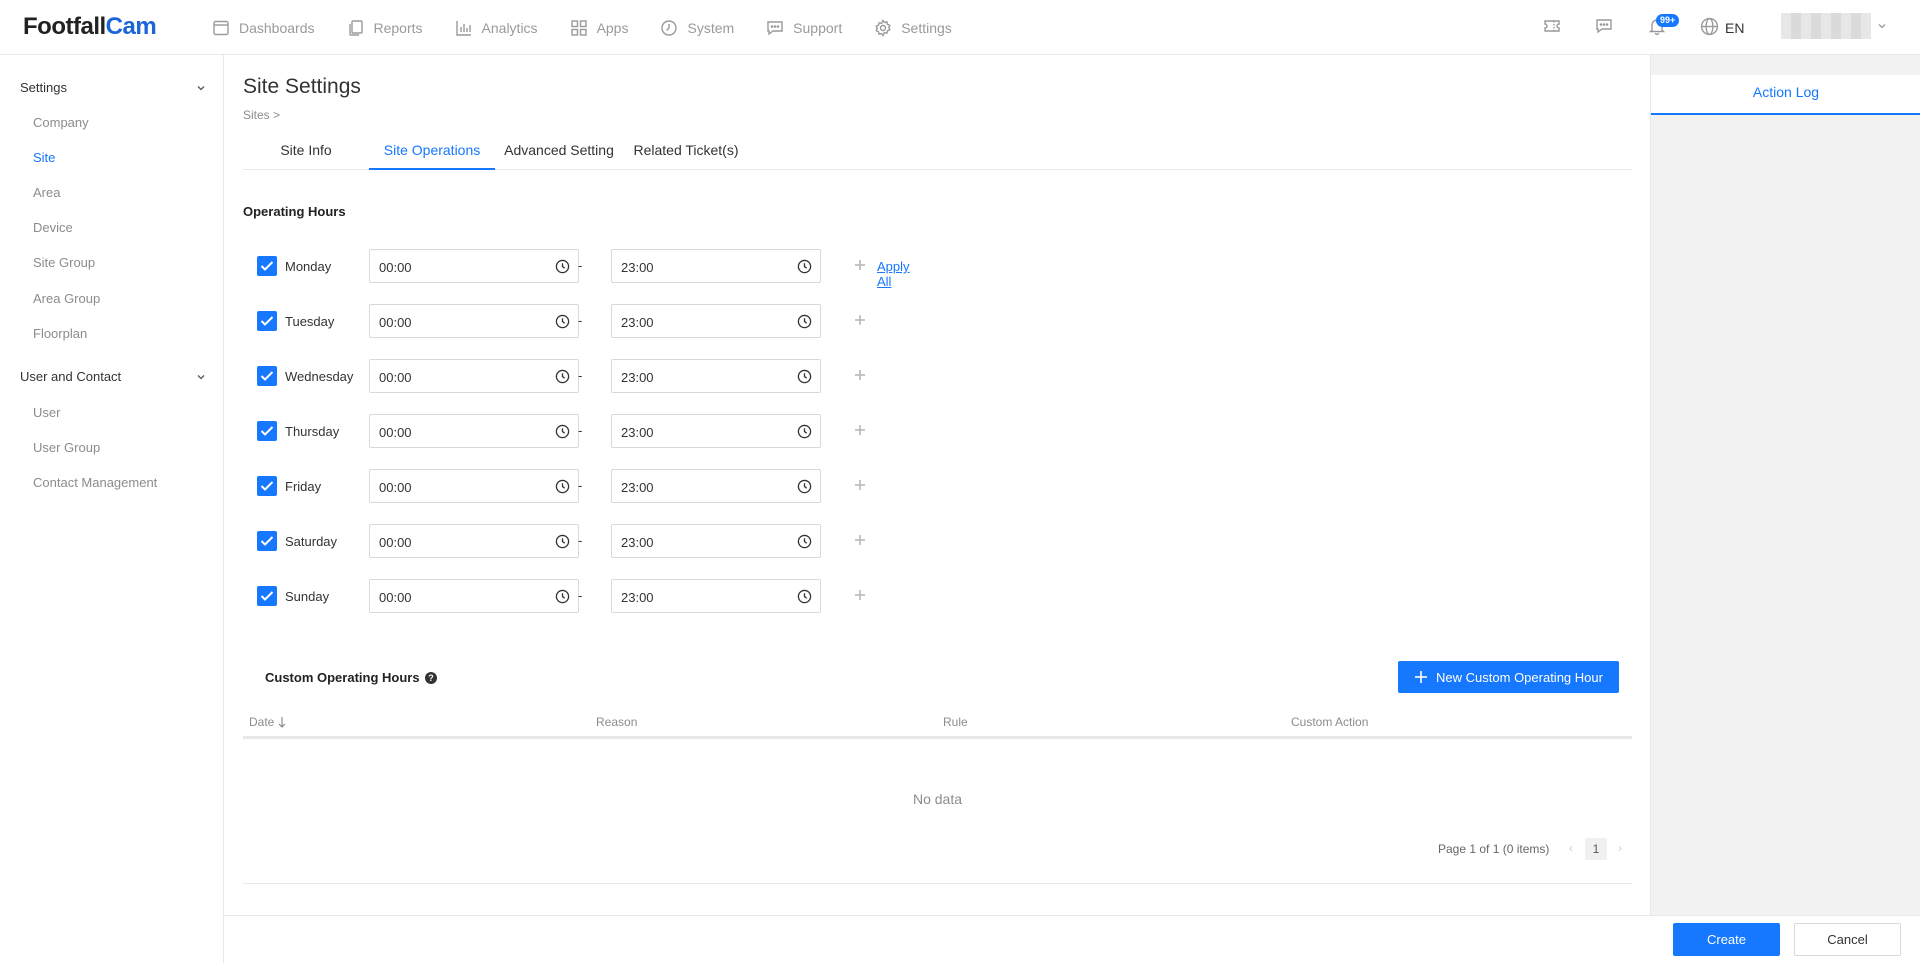  What do you see at coordinates (937, 812) in the screenshot?
I see `table-empty-state: No data` at bounding box center [937, 812].